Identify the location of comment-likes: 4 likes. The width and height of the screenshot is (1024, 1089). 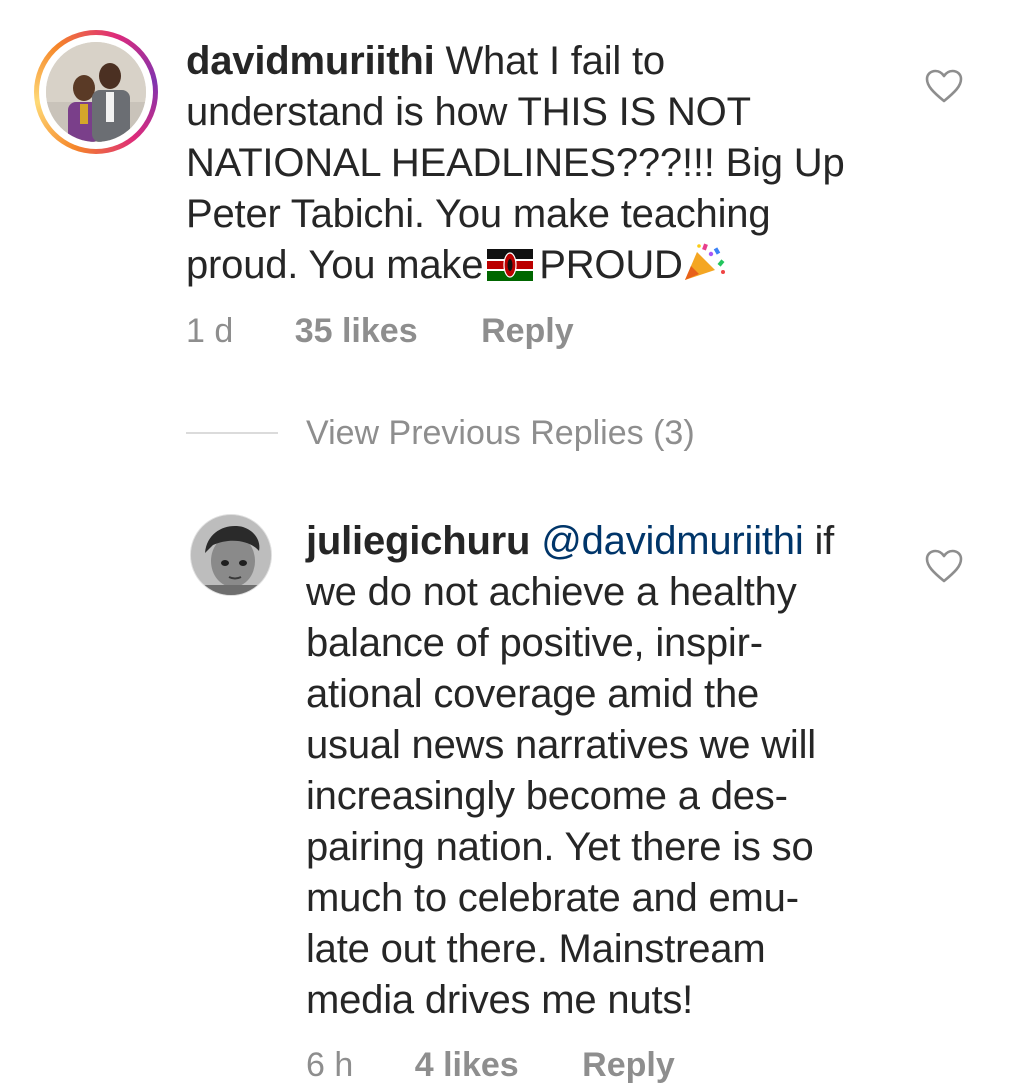
(467, 1065).